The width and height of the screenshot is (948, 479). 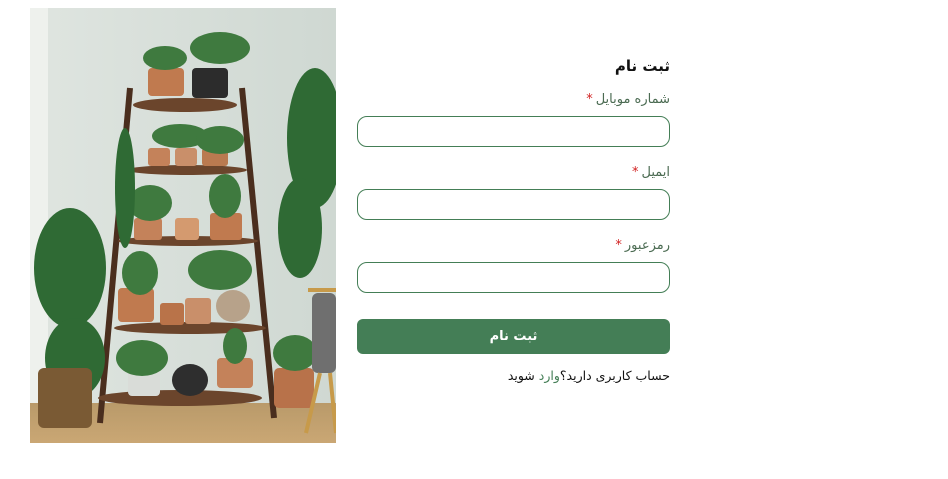 I want to click on signup-button: ثبت نام, so click(x=513, y=336).